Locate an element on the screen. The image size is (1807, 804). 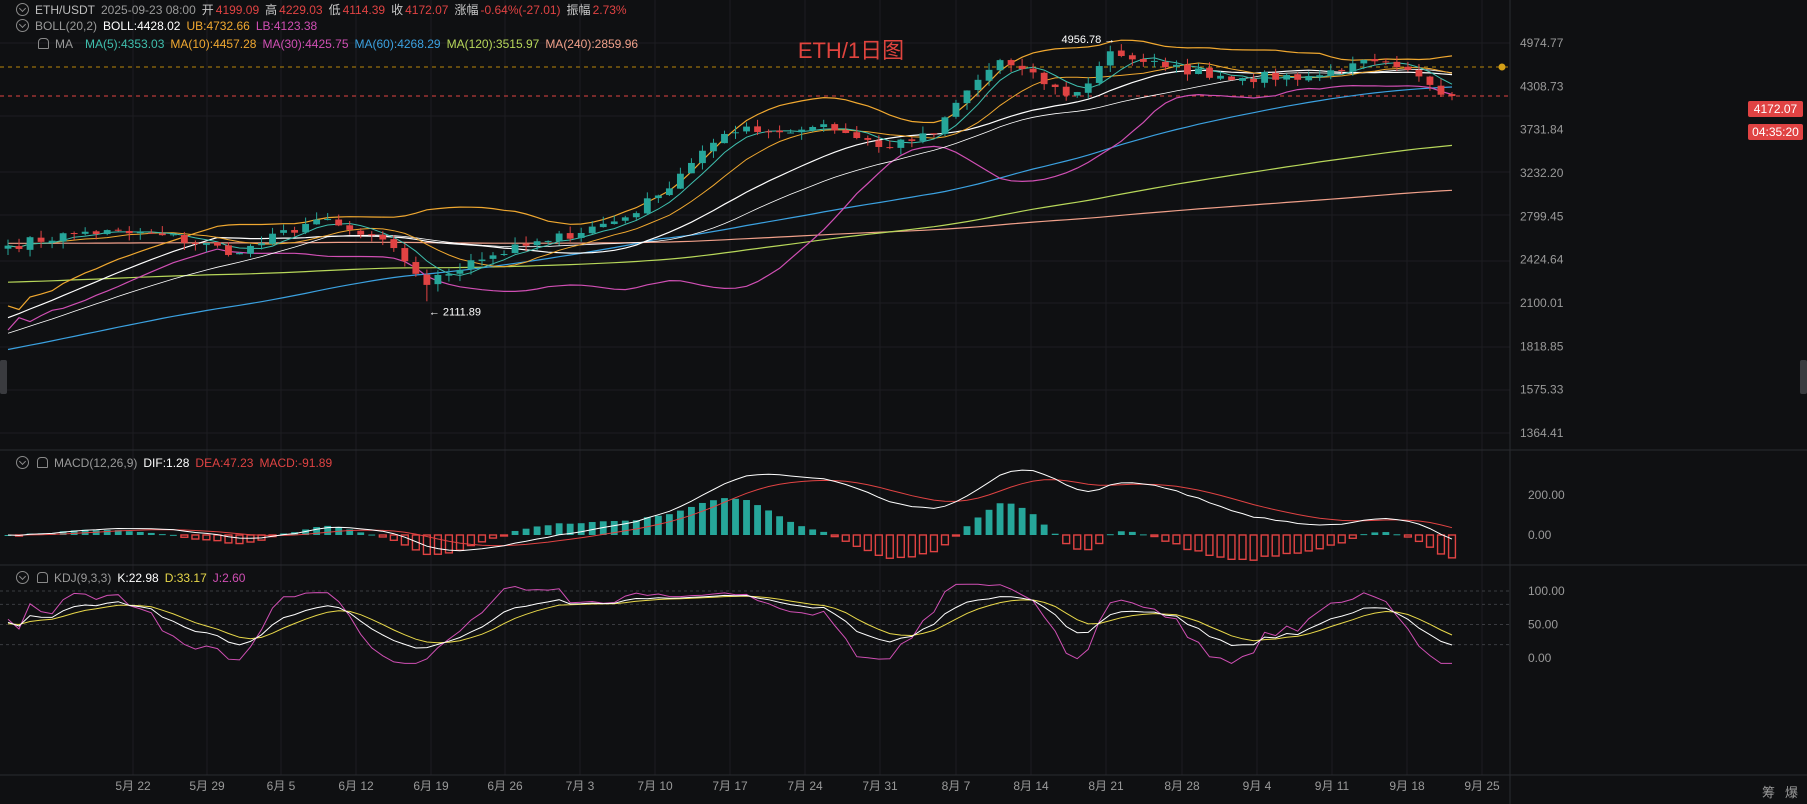
x-axis-tick-label: 9月 25 is located at coordinates (1482, 786).